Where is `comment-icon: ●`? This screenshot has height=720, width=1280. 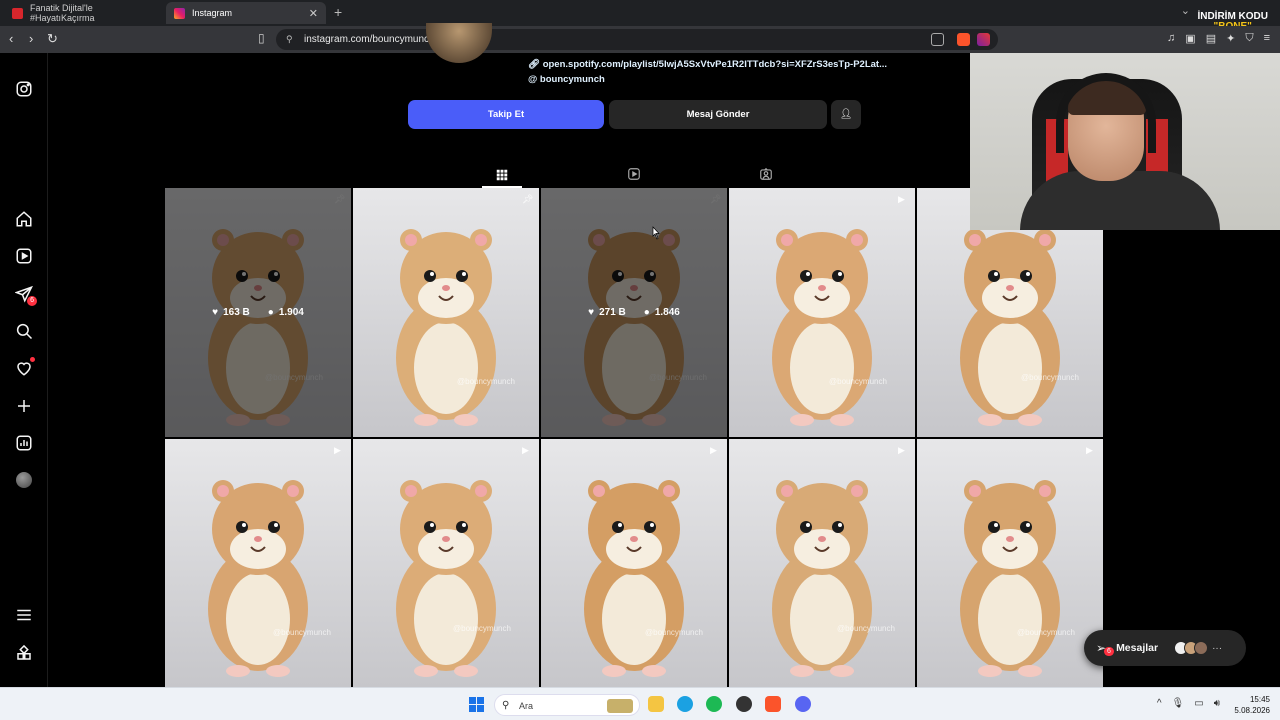 comment-icon: ● is located at coordinates (270, 312).